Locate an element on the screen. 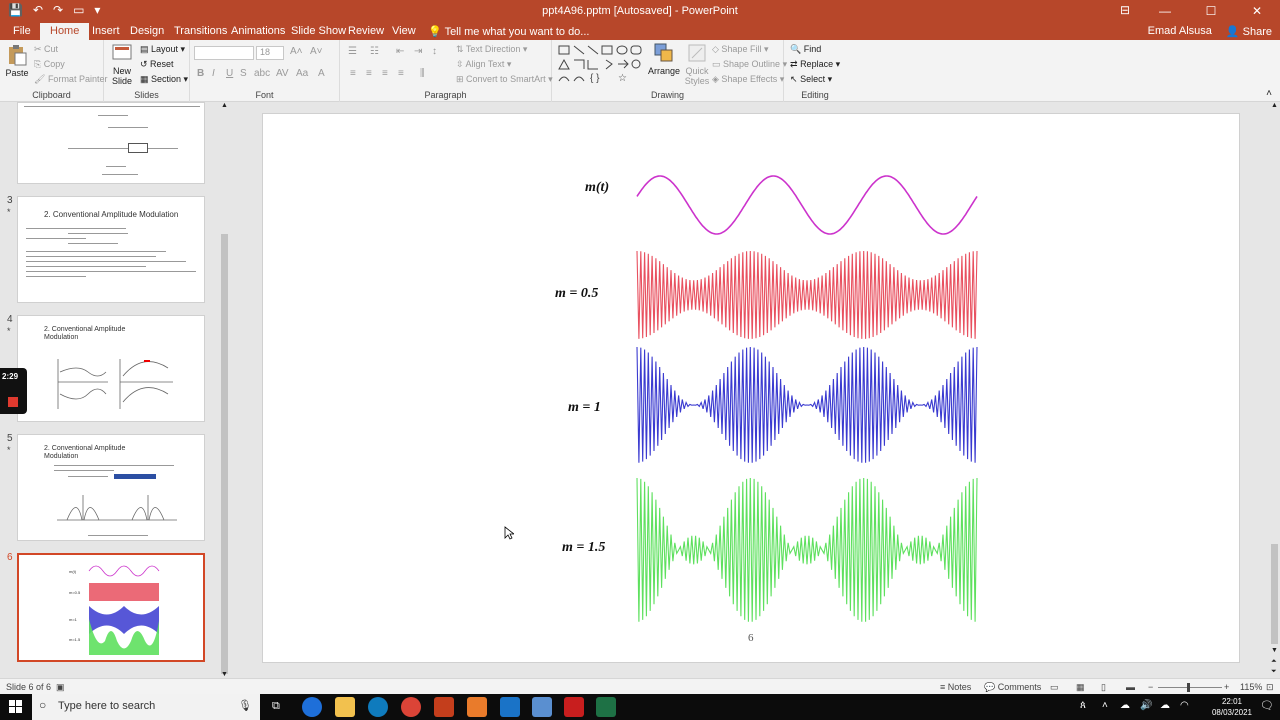 This screenshot has height=720, width=1280. powerpoint-icon is located at coordinates (444, 707).